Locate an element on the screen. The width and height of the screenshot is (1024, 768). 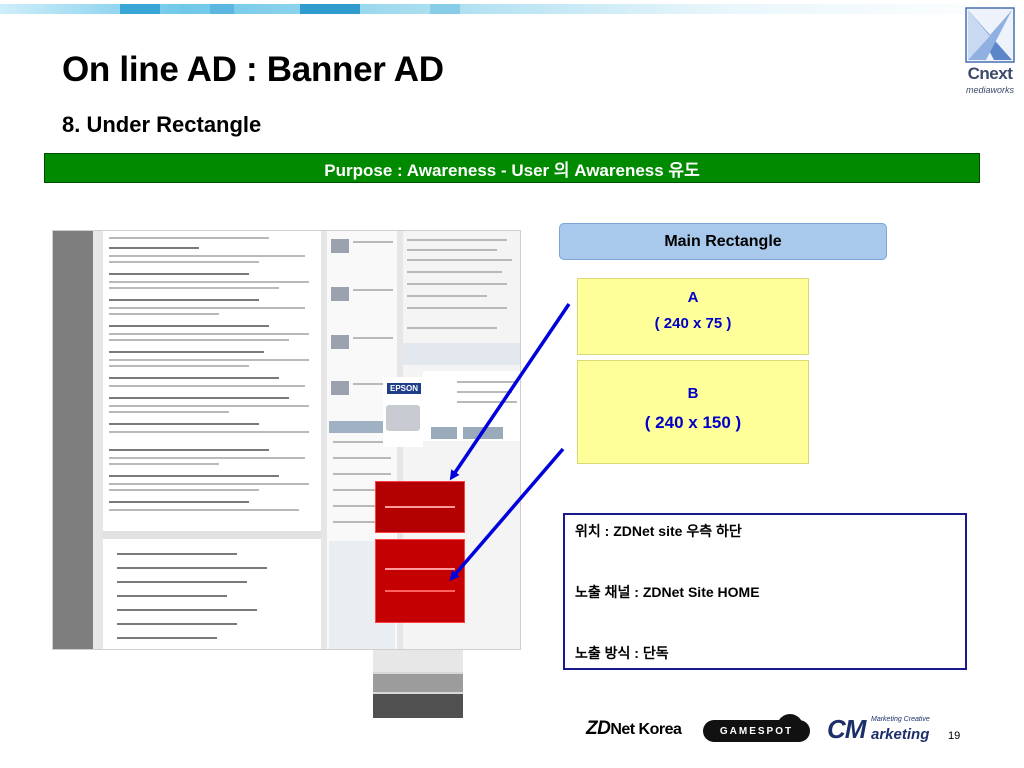
main-rectangle-text: Main Rectangle is located at coordinates (723, 241).